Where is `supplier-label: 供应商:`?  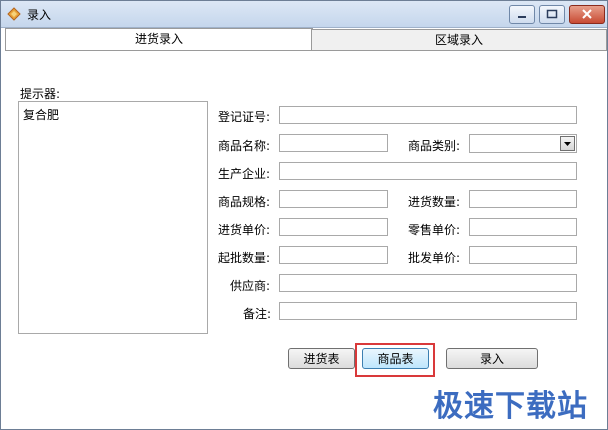 supplier-label: 供应商: is located at coordinates (250, 286).